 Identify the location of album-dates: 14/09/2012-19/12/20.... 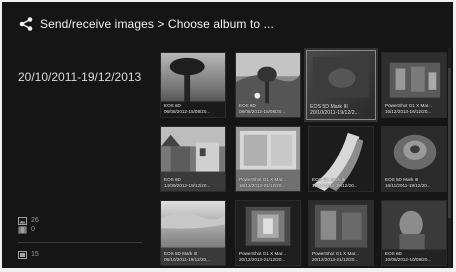
(187, 185).